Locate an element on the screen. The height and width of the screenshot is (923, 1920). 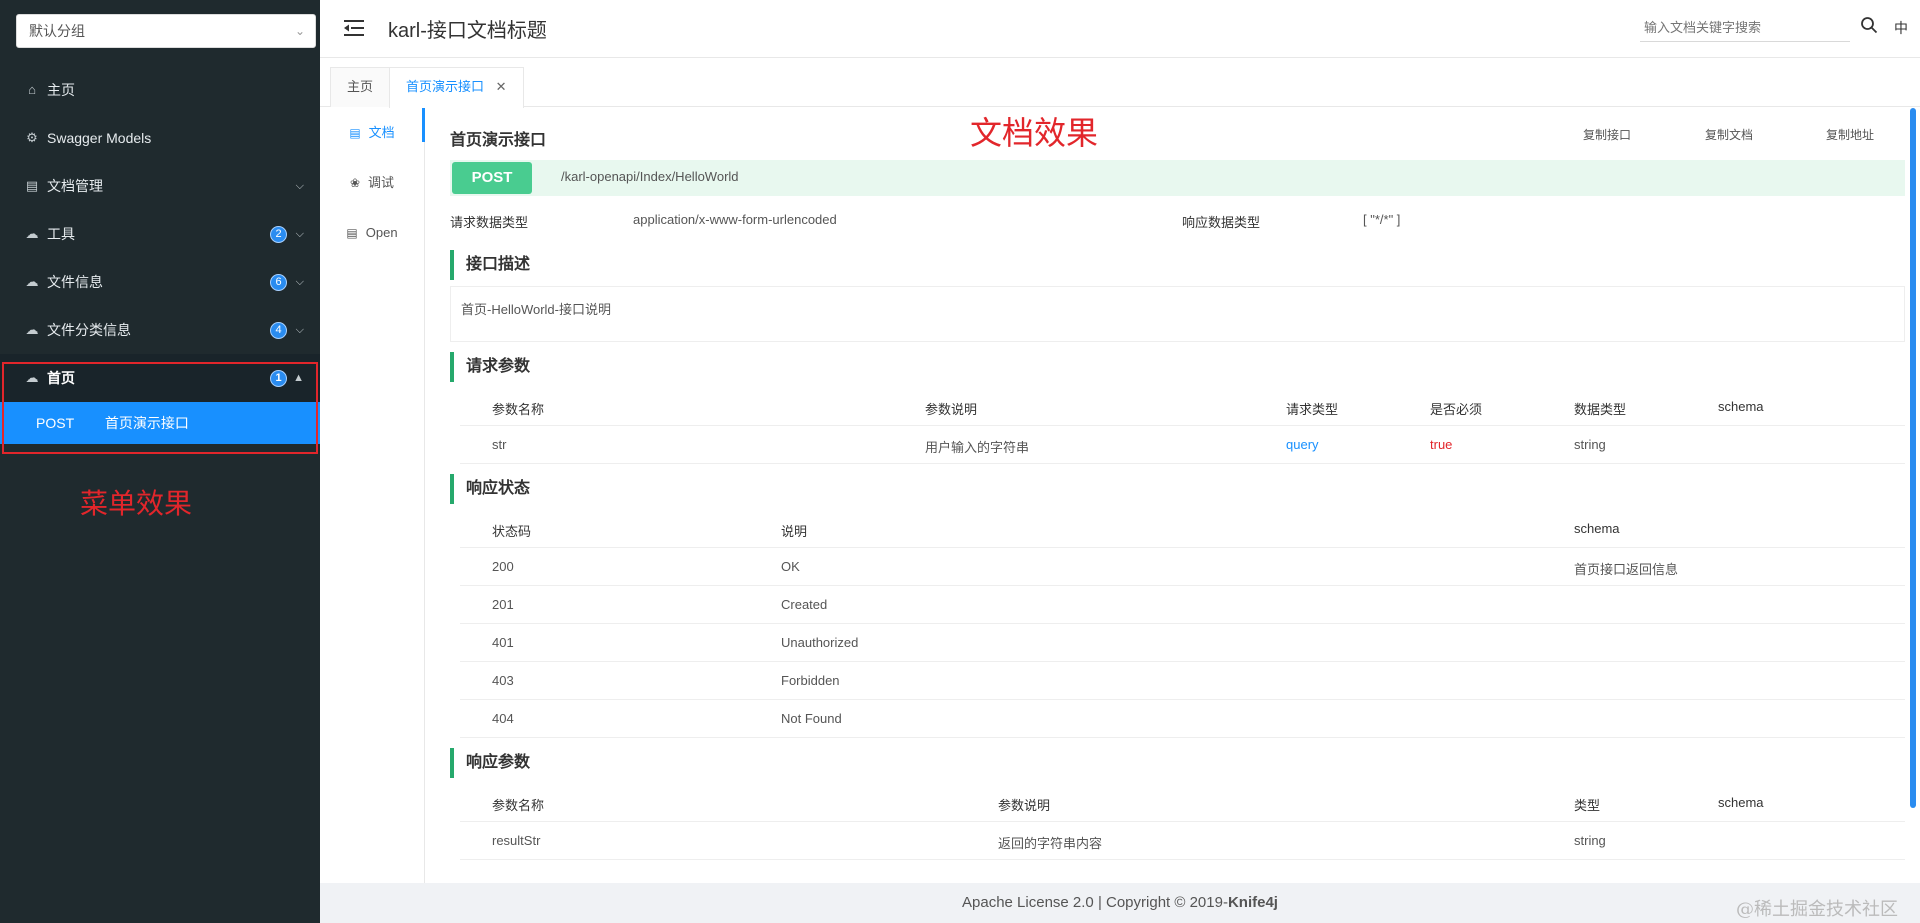
table-cell: 404 is located at coordinates (503, 718).